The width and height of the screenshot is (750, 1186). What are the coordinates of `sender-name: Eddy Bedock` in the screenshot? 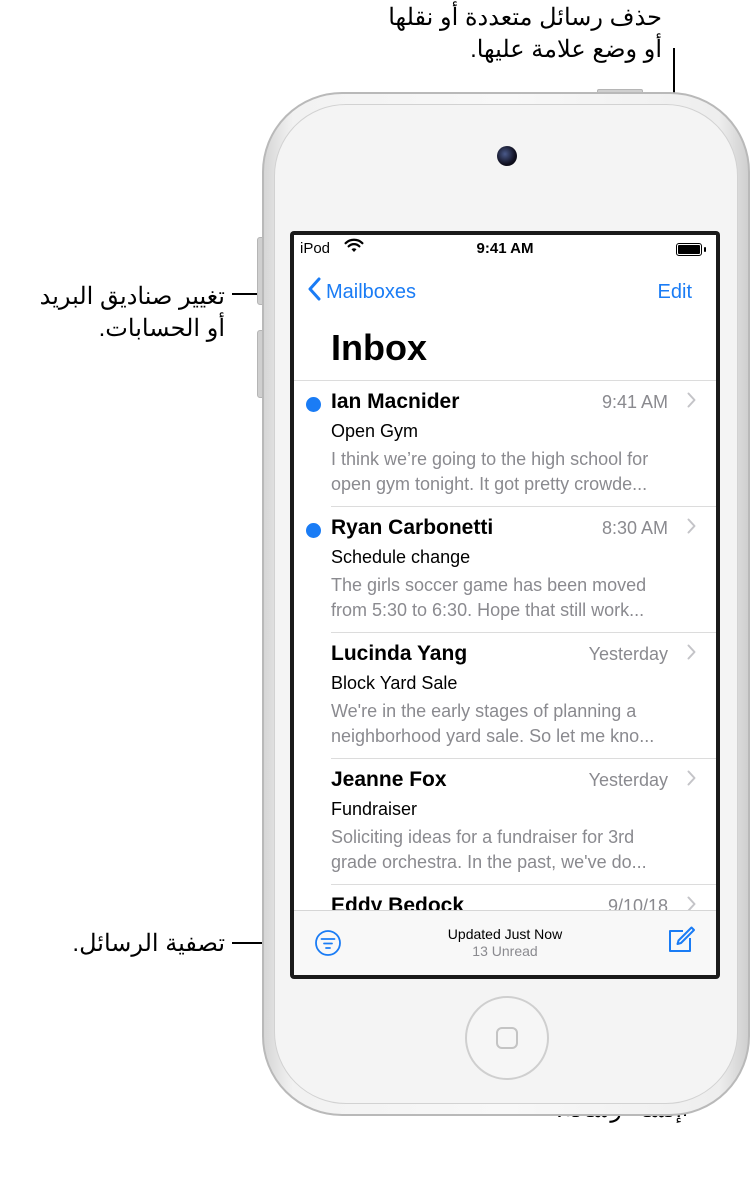 It's located at (398, 902).